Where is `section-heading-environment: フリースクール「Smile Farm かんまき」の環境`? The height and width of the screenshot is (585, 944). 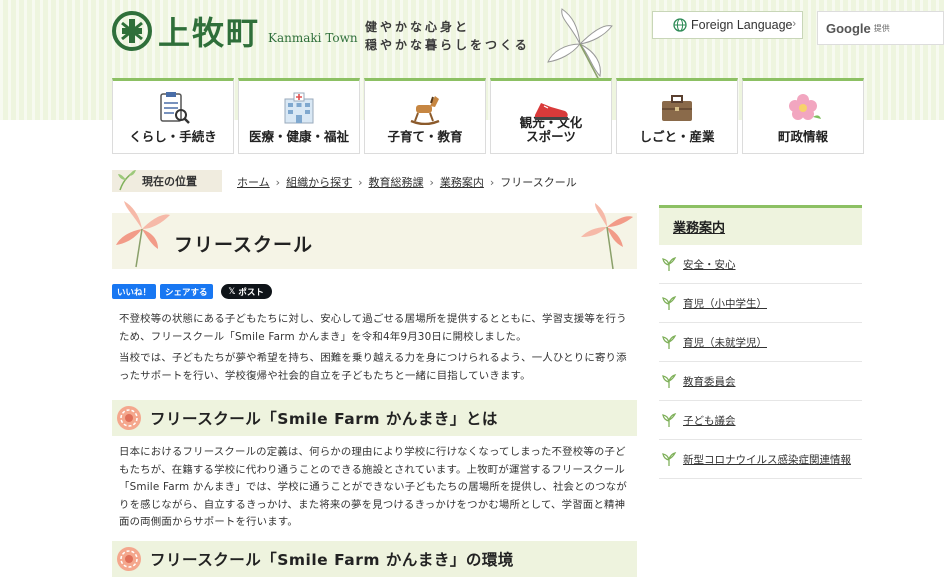 section-heading-environment: フリースクール「Smile Farm かんまき」の環境 is located at coordinates (374, 559).